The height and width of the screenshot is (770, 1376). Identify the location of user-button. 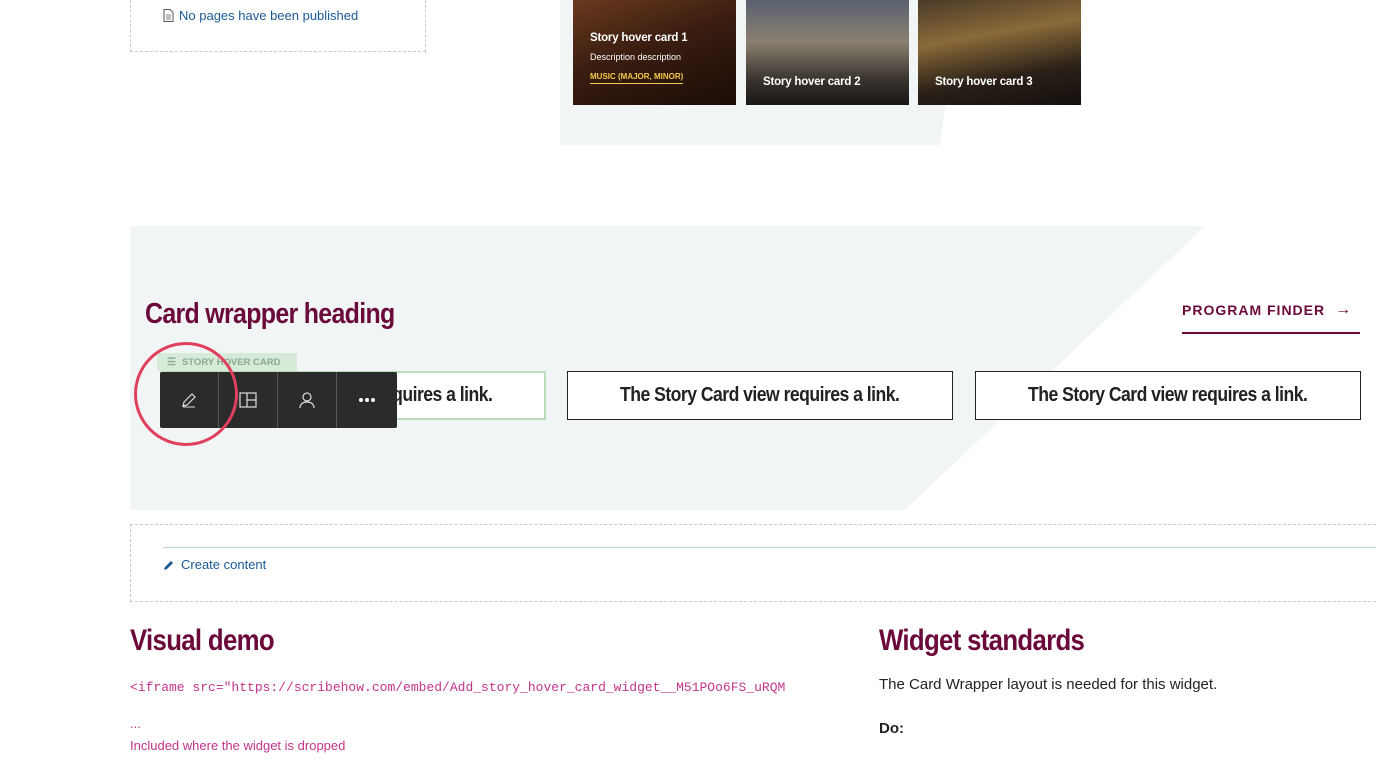
(307, 400).